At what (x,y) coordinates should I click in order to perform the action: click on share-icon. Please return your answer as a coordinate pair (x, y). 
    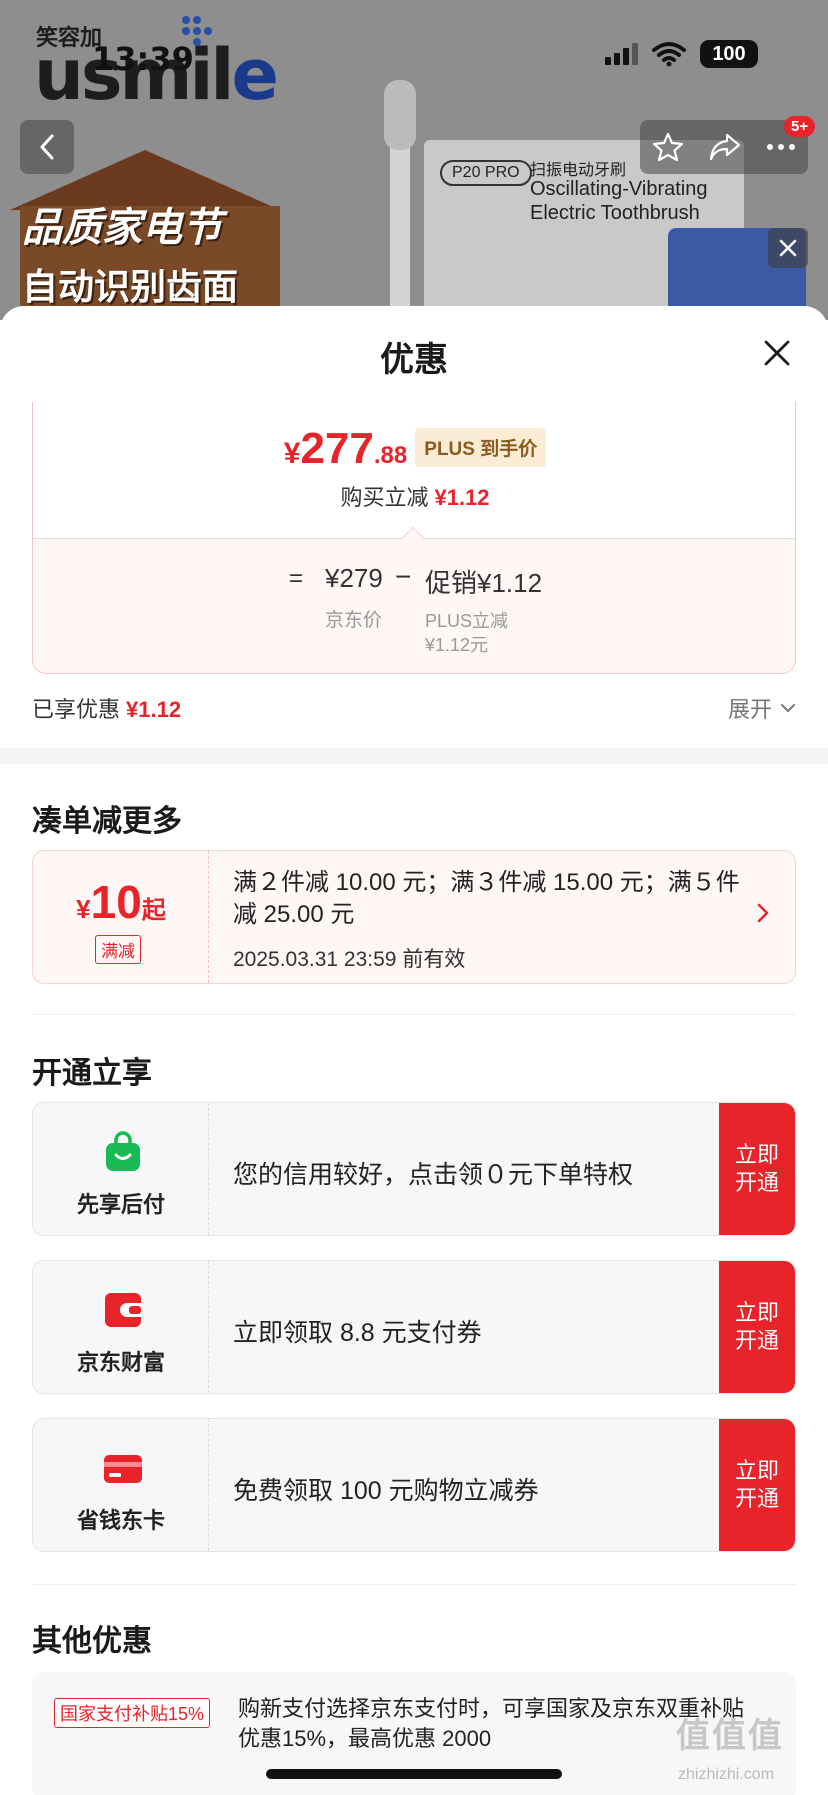
    Looking at the image, I should click on (725, 147).